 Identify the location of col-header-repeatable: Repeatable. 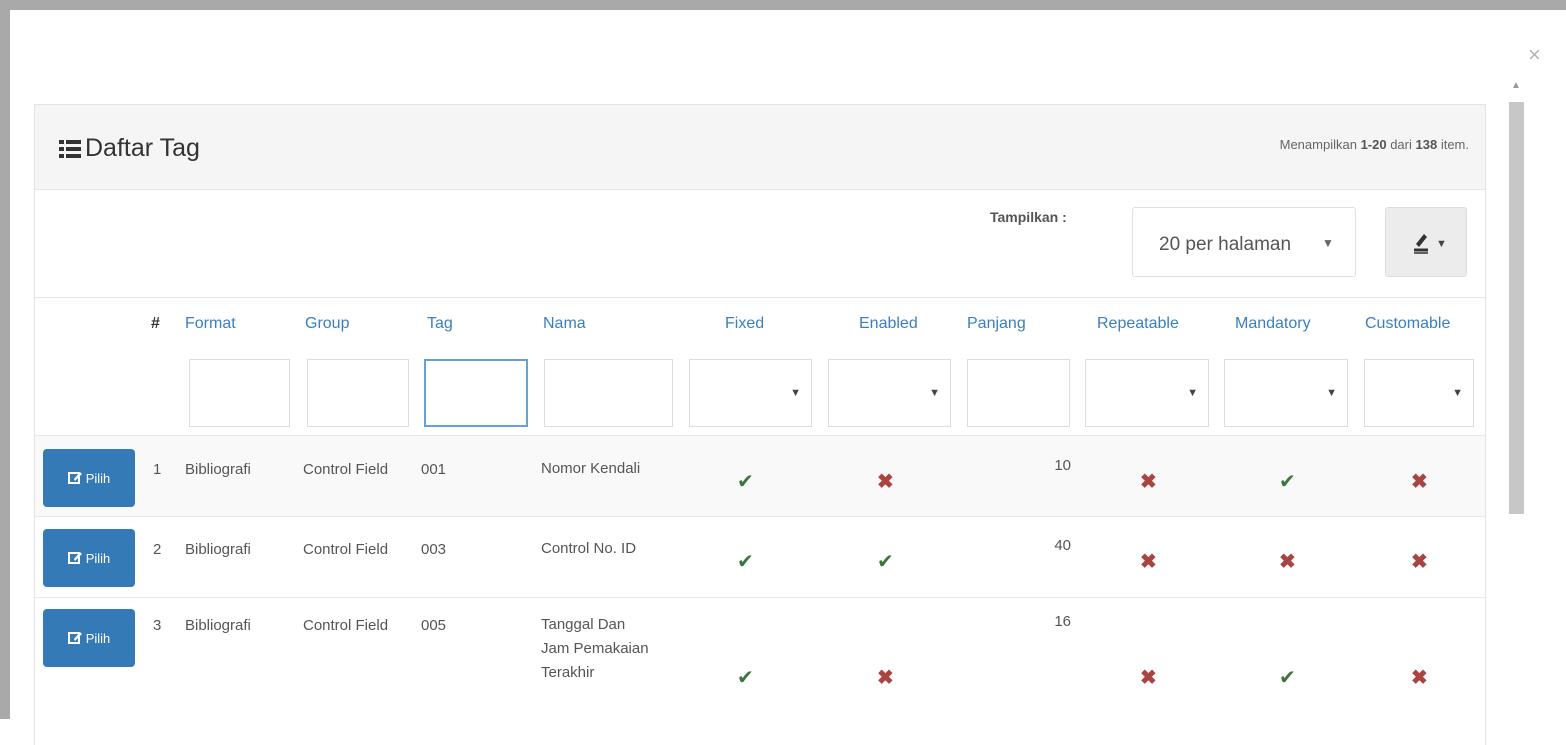
(1138, 324).